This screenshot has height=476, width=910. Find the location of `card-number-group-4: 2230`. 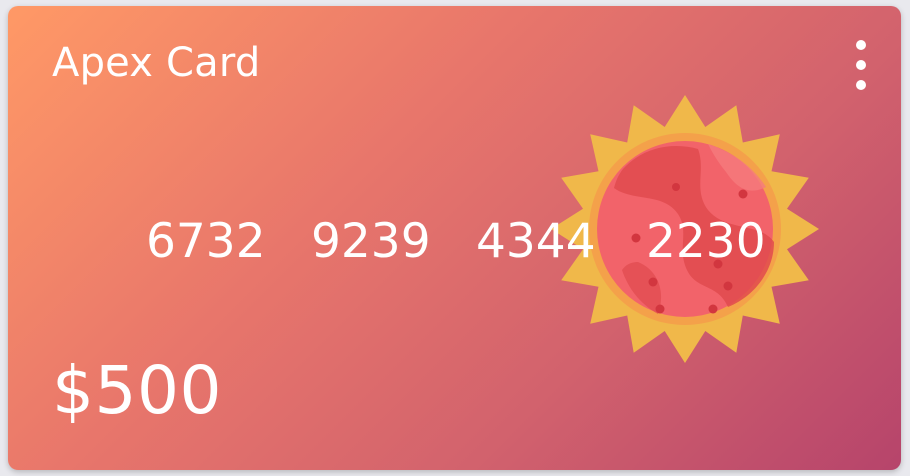

card-number-group-4: 2230 is located at coordinates (706, 241).